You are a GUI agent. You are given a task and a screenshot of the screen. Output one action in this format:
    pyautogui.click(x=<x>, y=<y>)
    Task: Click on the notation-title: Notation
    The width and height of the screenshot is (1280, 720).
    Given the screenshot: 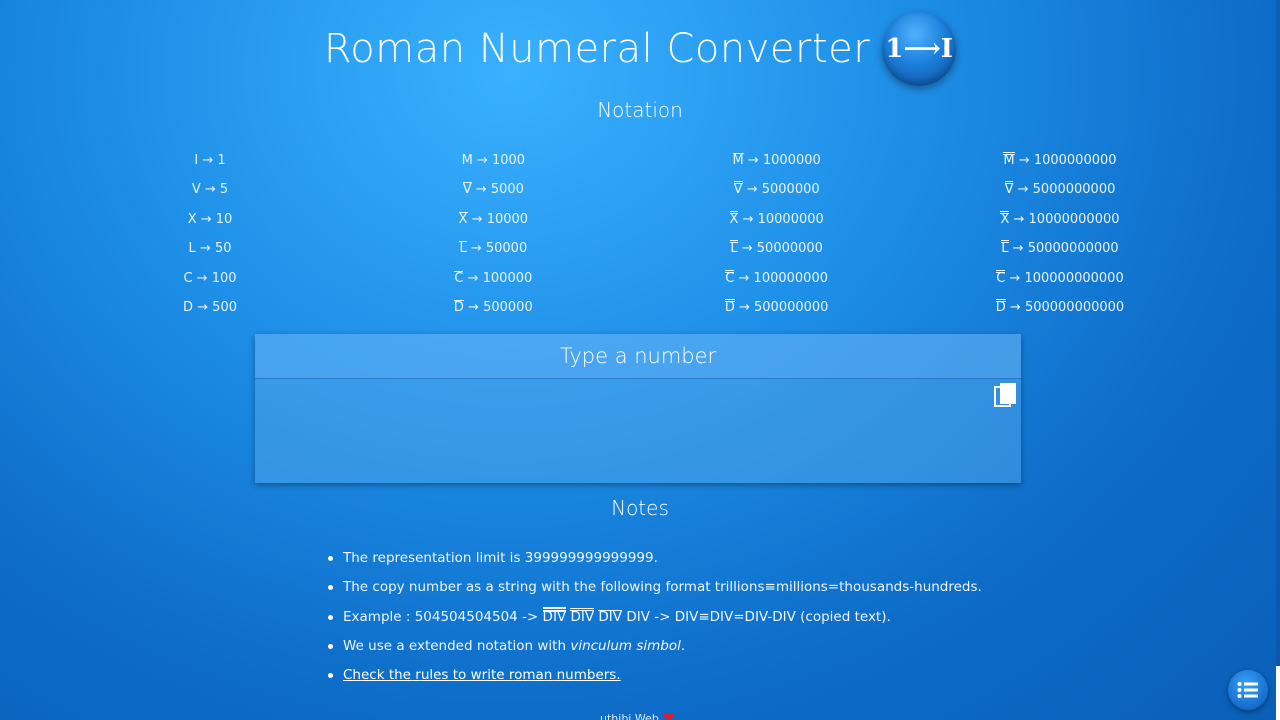 What is the action you would take?
    pyautogui.click(x=640, y=110)
    